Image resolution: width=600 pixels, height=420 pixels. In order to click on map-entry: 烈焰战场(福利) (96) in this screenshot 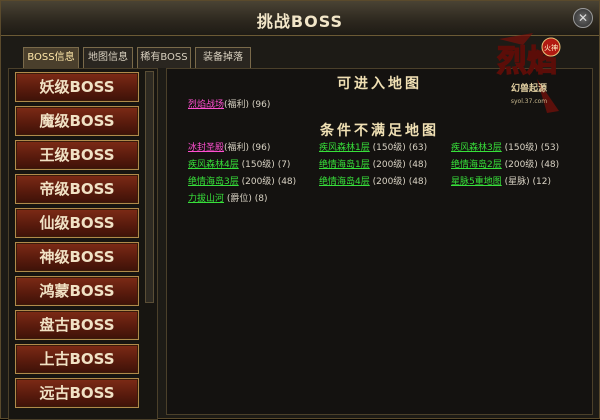, I will do `click(229, 103)`.